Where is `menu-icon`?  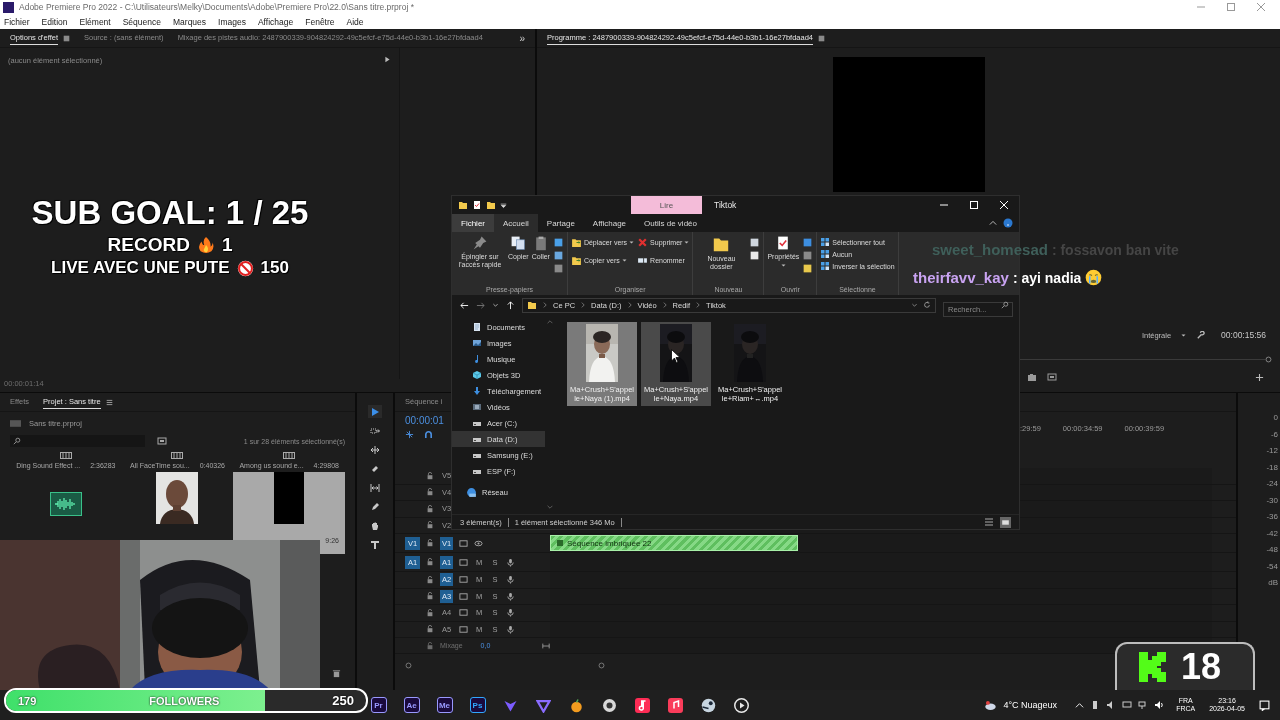
menu-icon is located at coordinates (109, 402).